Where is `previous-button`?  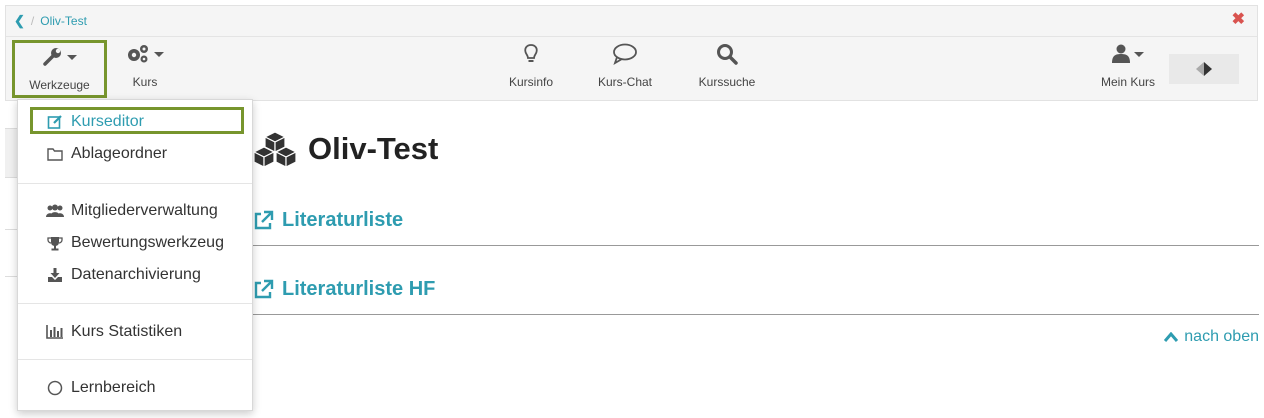 previous-button is located at coordinates (1186, 69).